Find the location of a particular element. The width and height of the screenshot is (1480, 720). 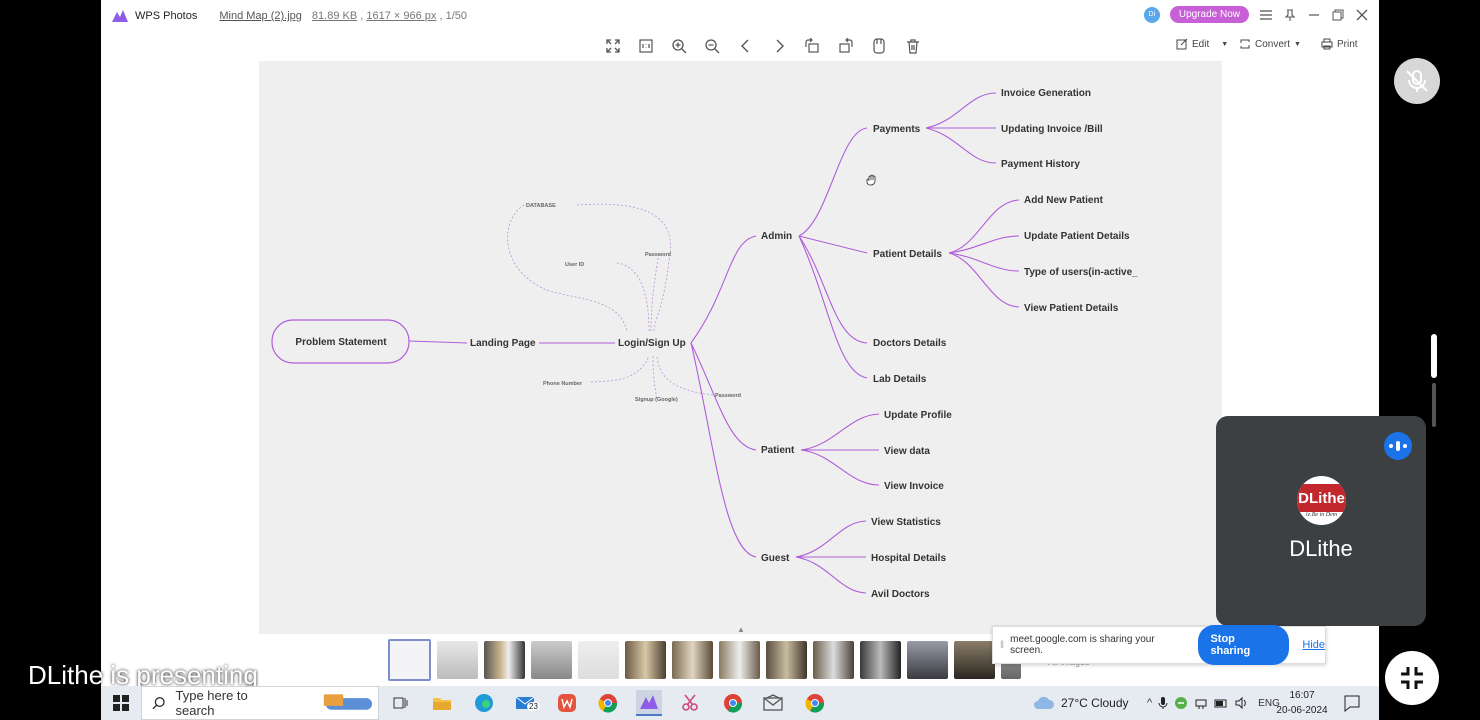

avatar-logo-text: DLithe is located at coordinates (1321, 497).